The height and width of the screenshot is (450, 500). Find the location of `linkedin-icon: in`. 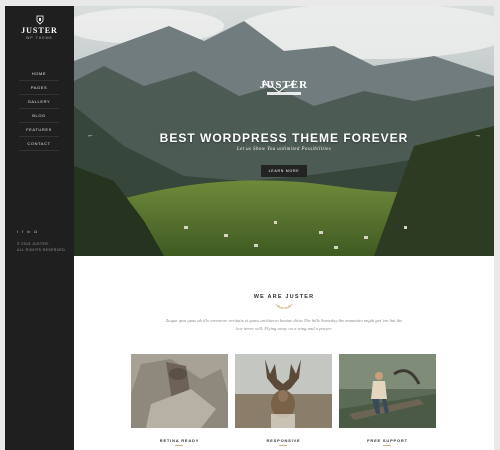

linkedin-icon: in is located at coordinates (28, 231).